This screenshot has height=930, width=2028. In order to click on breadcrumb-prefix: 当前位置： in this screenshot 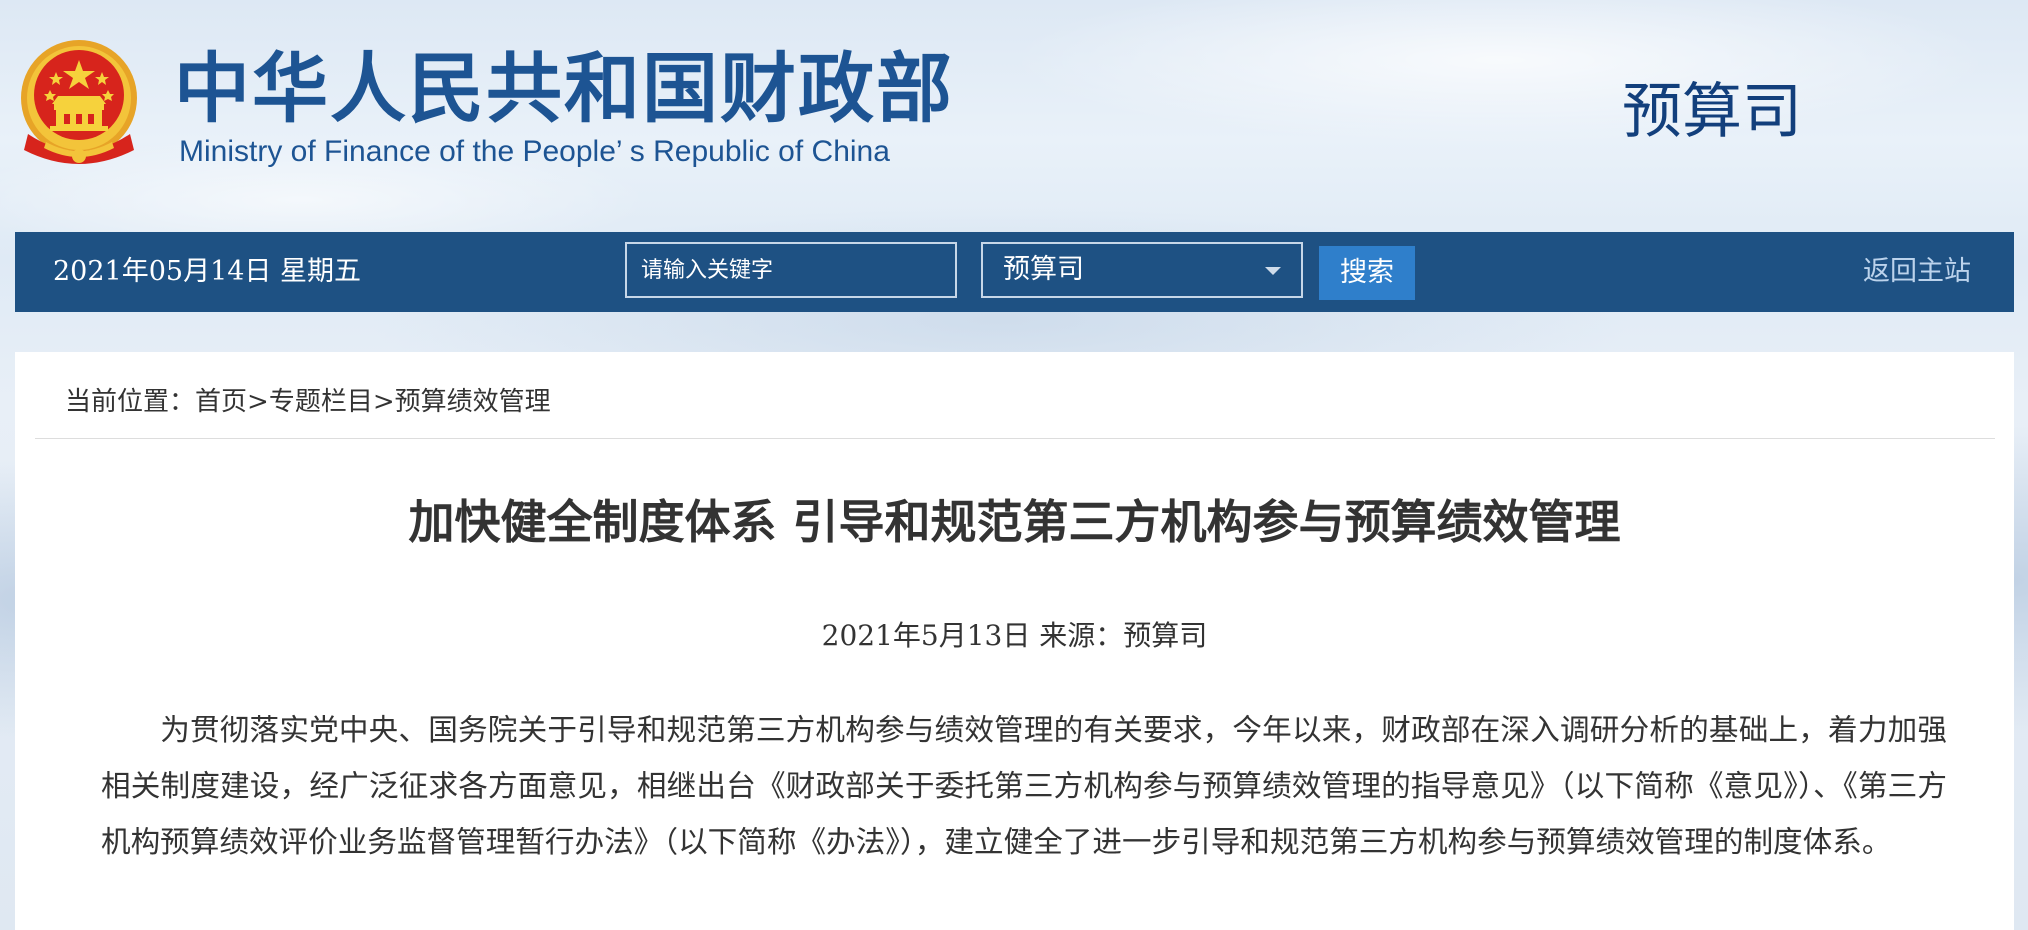, I will do `click(130, 402)`.